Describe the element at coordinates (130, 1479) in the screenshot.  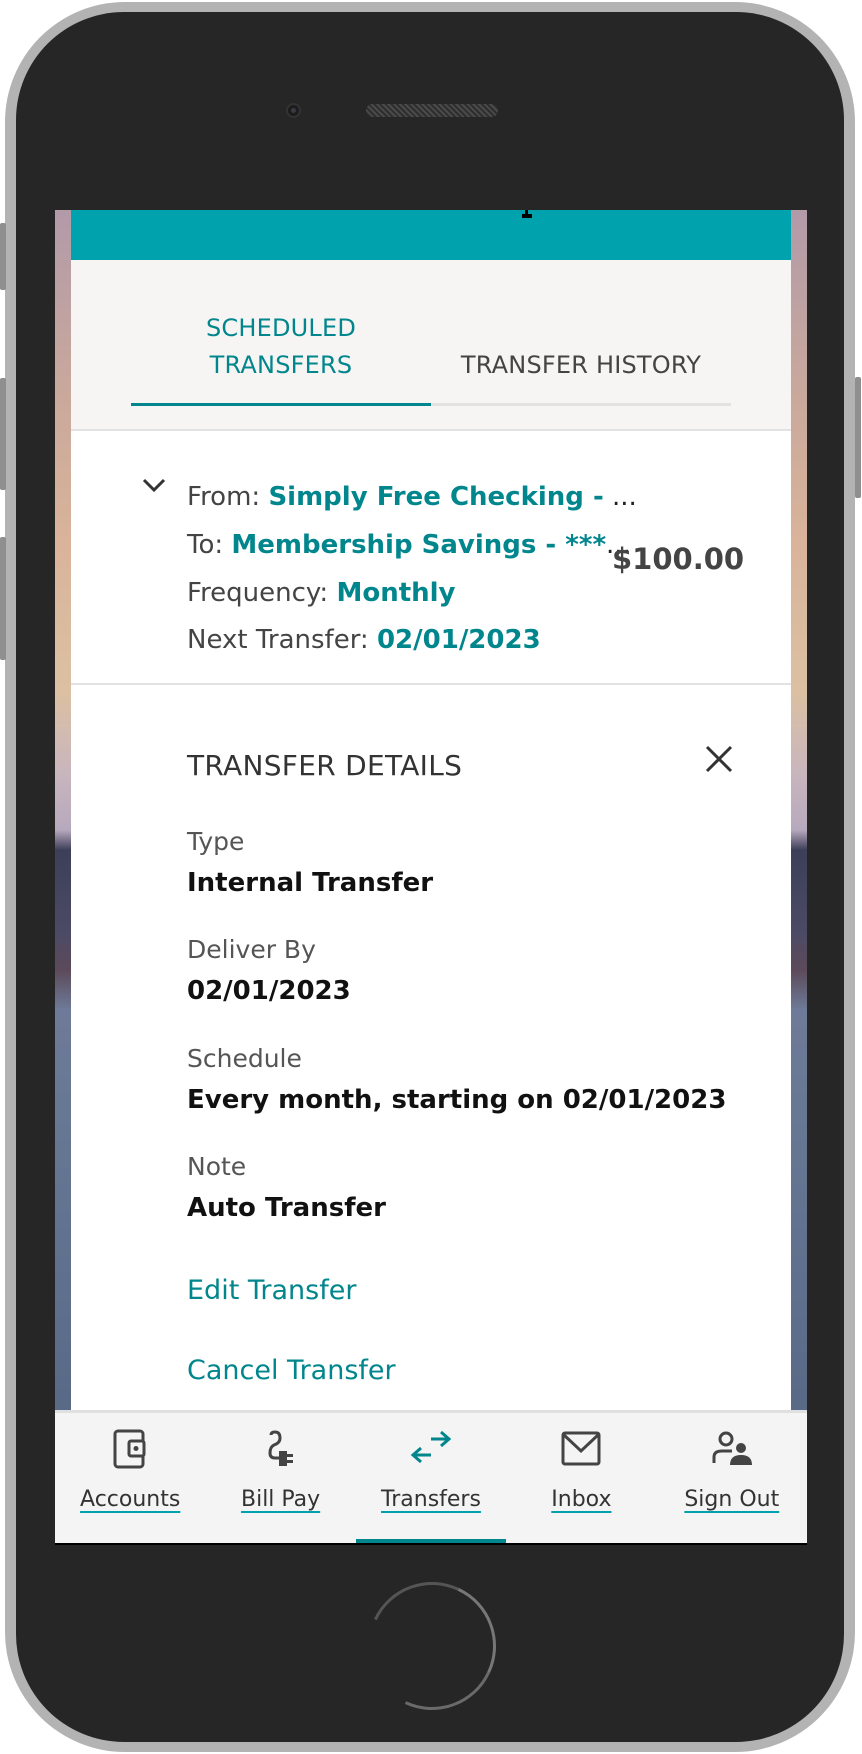
I see `nav-accounts: Accounts` at that location.